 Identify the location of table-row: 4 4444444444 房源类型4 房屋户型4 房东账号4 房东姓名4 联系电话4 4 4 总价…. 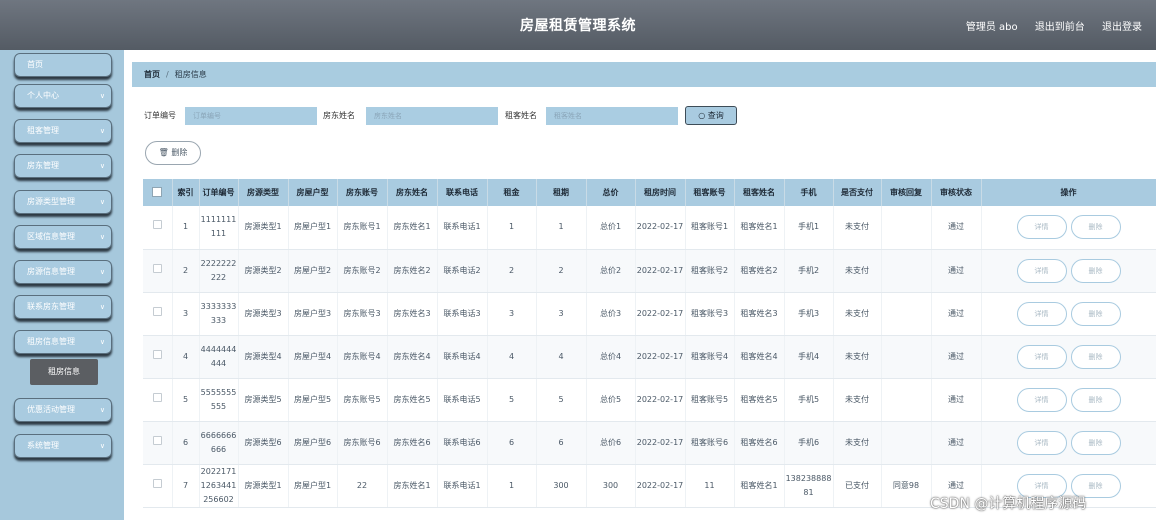
(649, 357).